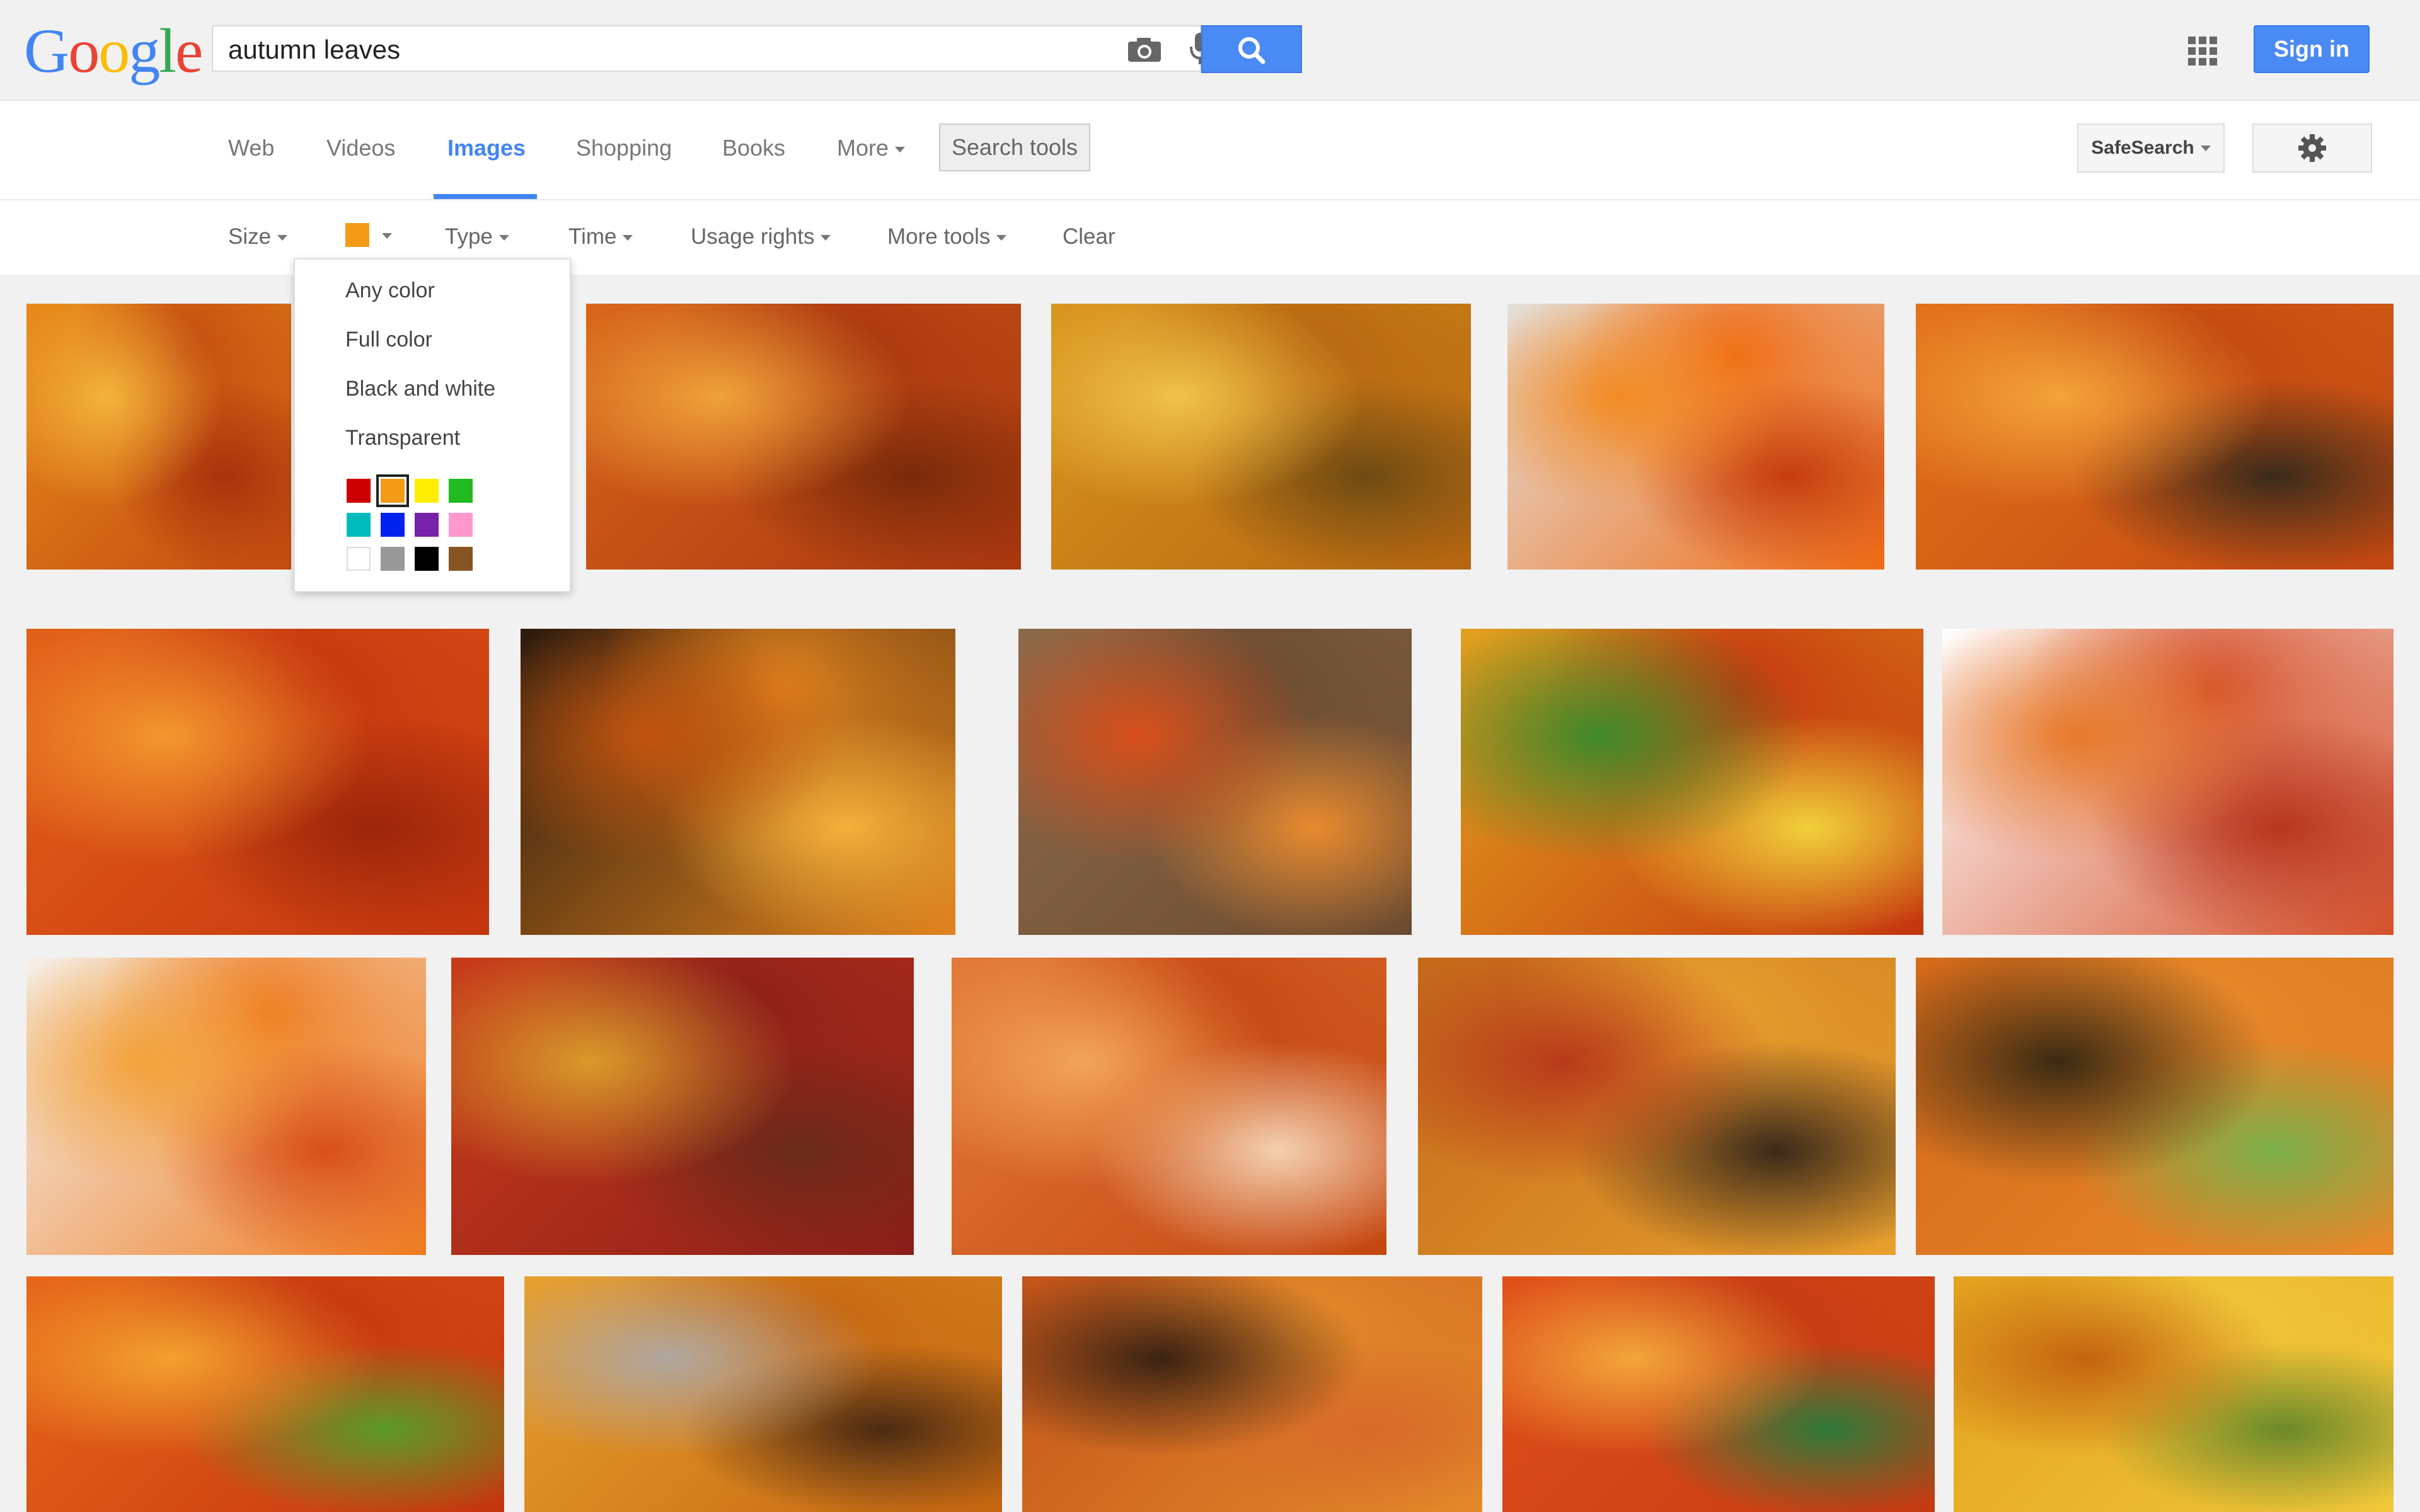 The image size is (2420, 1512). I want to click on gear-icon, so click(2312, 148).